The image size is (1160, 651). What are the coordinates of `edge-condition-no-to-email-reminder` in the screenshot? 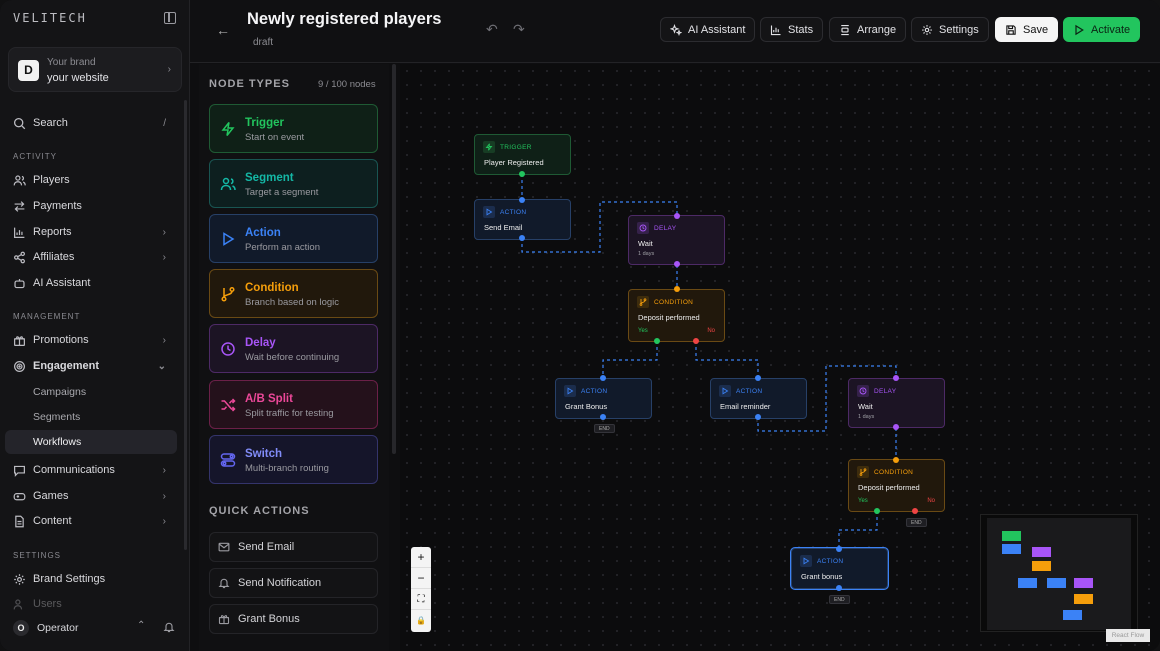 It's located at (727, 359).